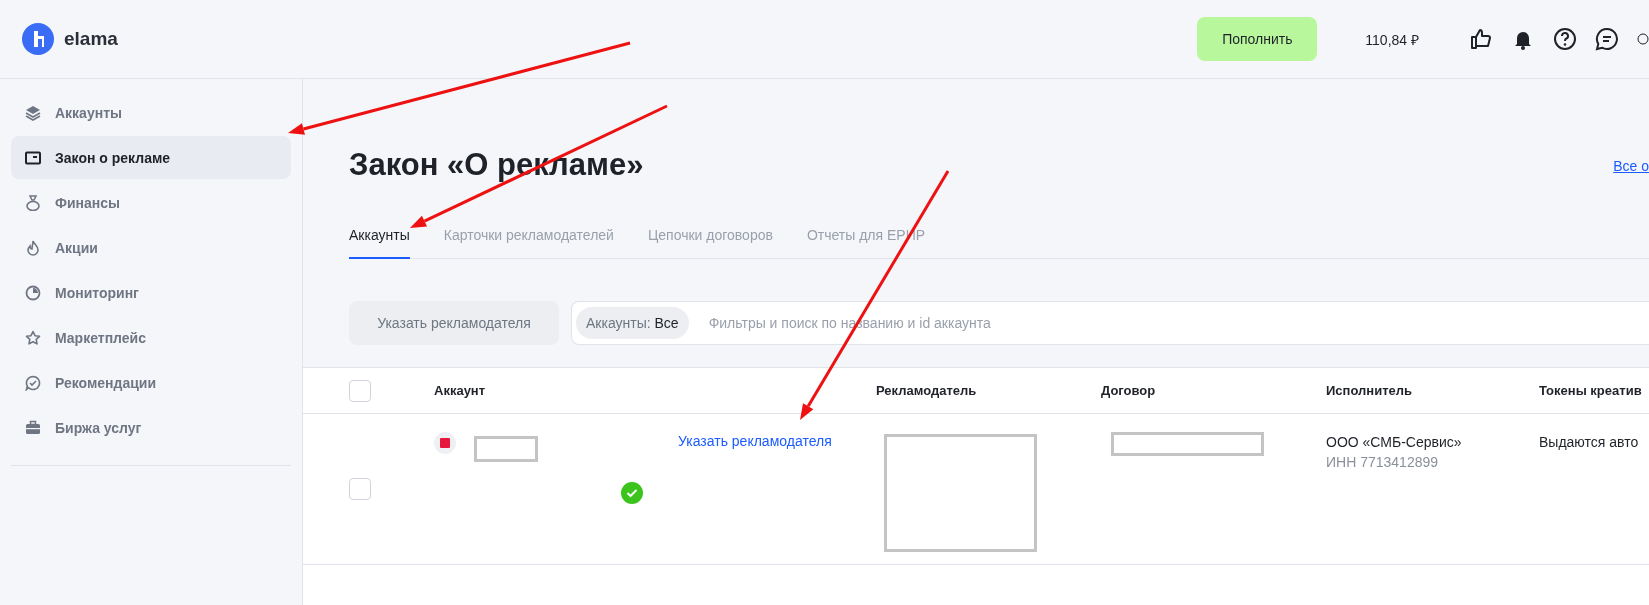  Describe the element at coordinates (33, 157) in the screenshot. I see `card-icon` at that location.